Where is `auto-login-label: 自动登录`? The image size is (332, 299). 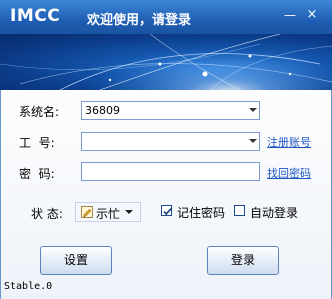 auto-login-label: 自动登录 is located at coordinates (274, 212).